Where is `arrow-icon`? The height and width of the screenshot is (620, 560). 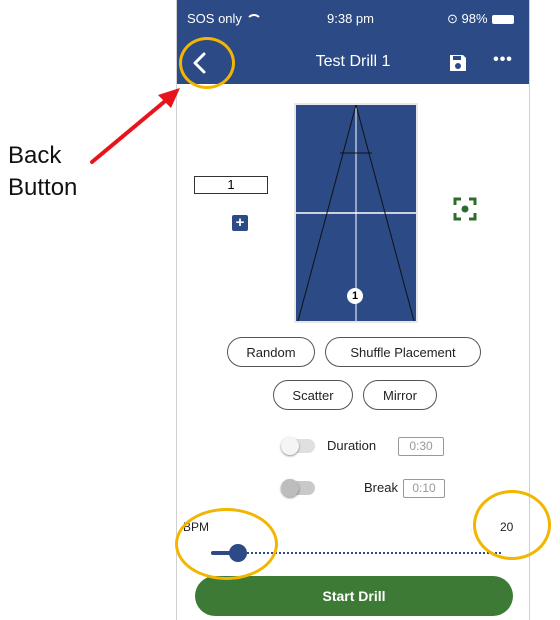
arrow-icon is located at coordinates (135, 126).